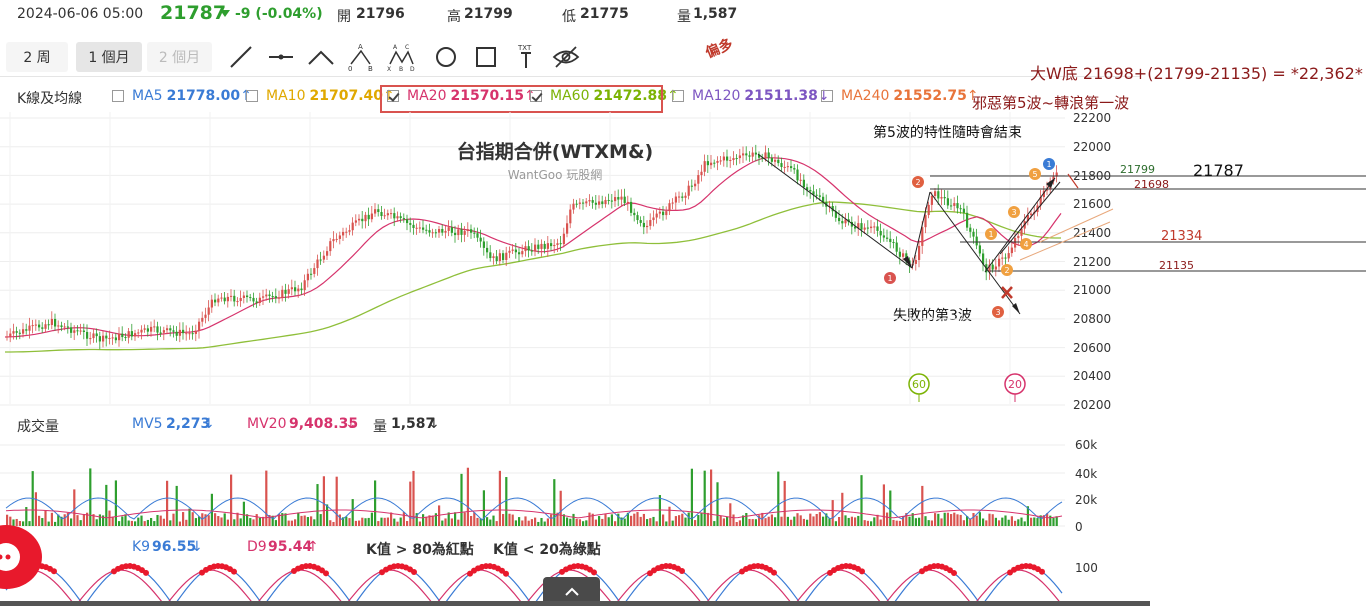 The image size is (1366, 606). What do you see at coordinates (1196, 73) in the screenshot?
I see `w-bottom-annotation: 大W底 21698+(21799-21135) = *22,362*` at bounding box center [1196, 73].